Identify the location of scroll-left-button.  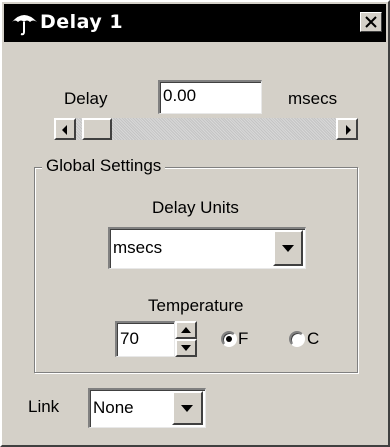
(65, 129).